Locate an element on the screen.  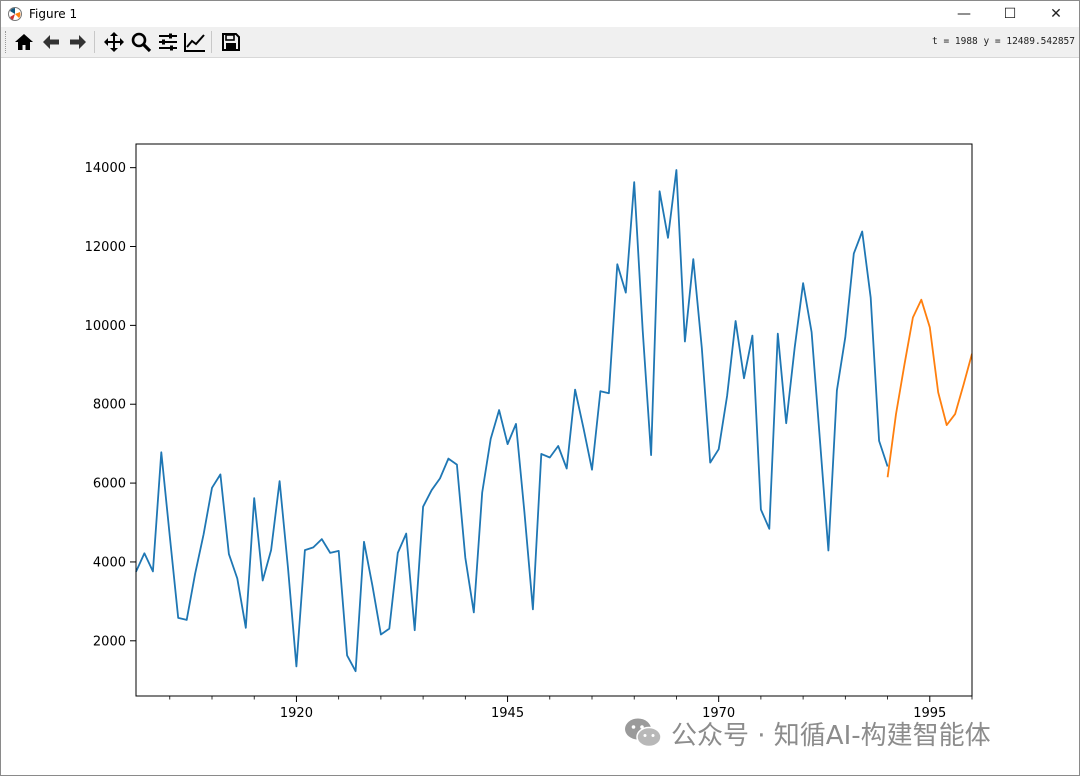
back-icon is located at coordinates (51, 42).